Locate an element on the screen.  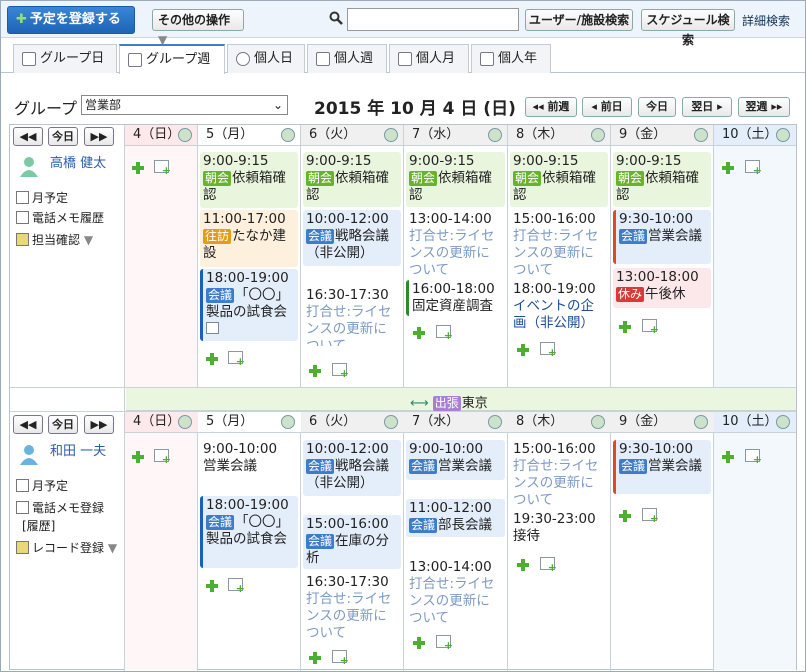
phone-memo-register-link: 電話メモ登録 is located at coordinates (60, 507).